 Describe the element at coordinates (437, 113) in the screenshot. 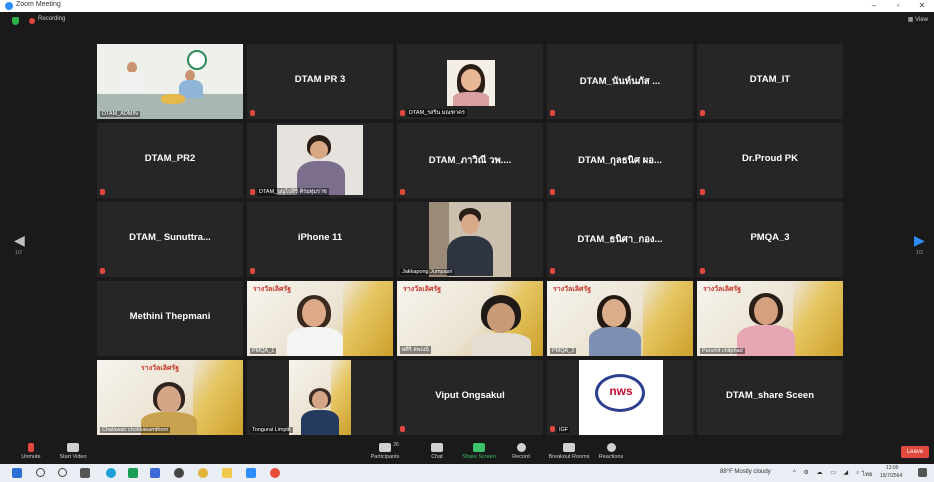

I see `participant-label: DTAM_รสริน มณฑาคร` at that location.